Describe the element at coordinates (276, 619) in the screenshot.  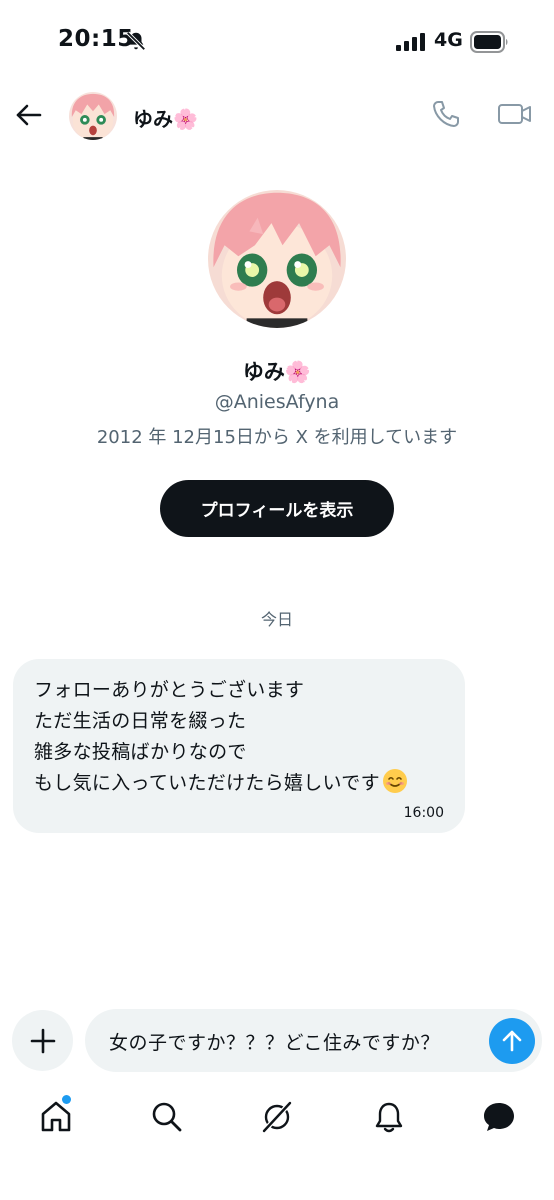
I see `date-divider: 今日` at that location.